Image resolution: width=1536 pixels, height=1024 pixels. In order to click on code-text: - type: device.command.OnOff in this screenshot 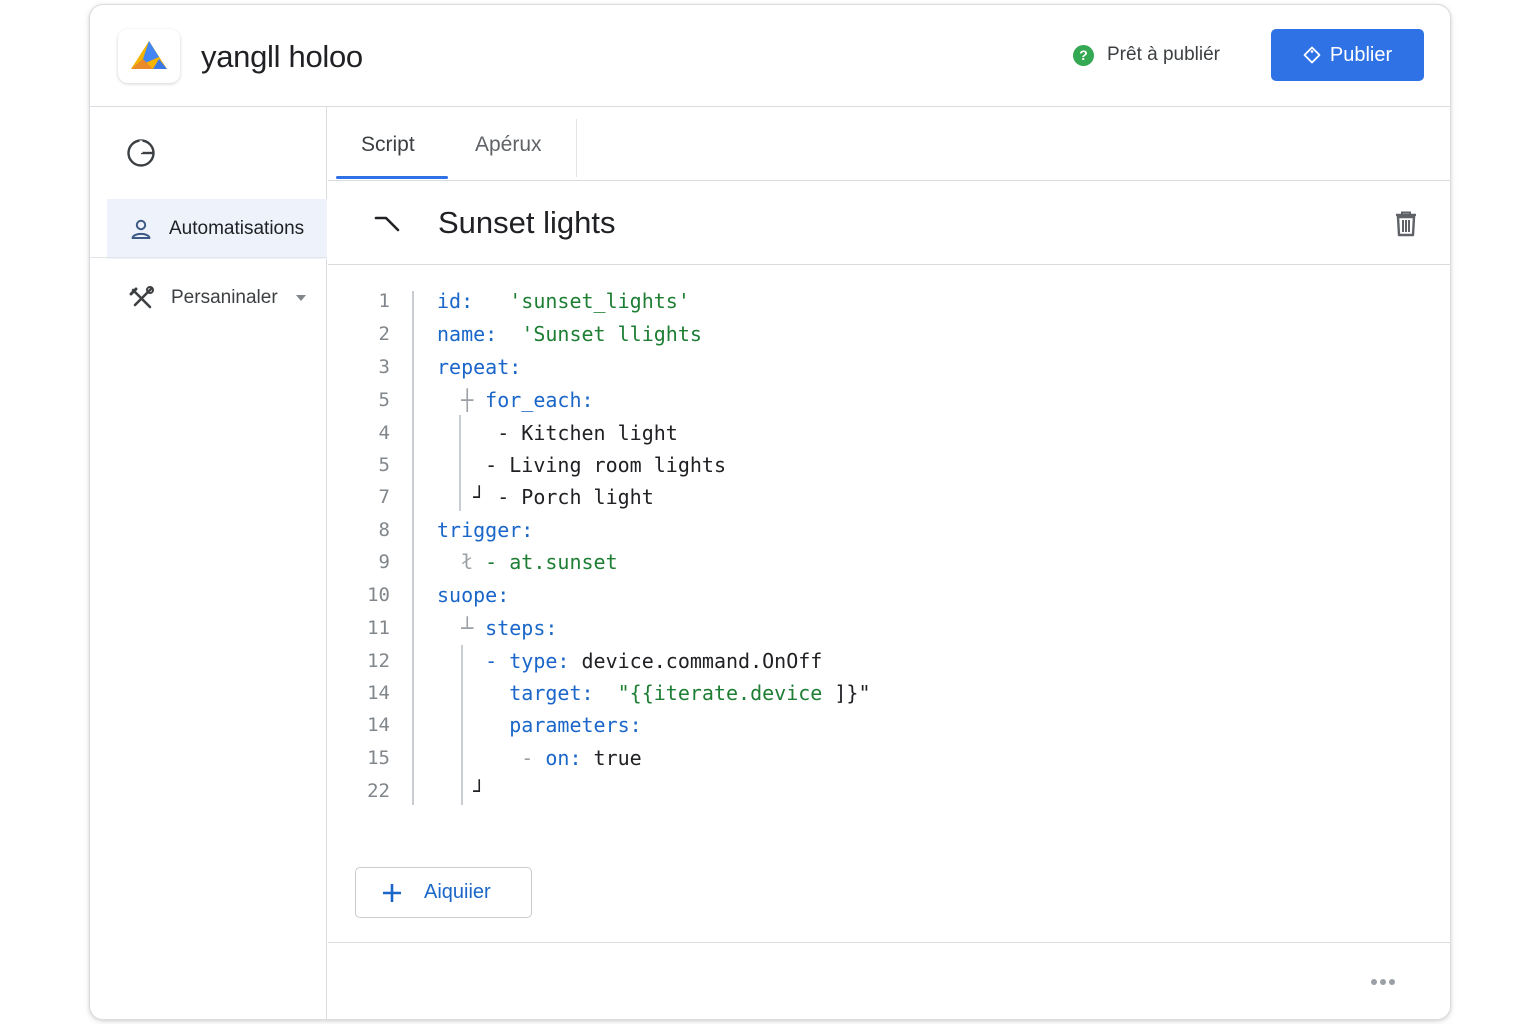, I will do `click(629, 661)`.